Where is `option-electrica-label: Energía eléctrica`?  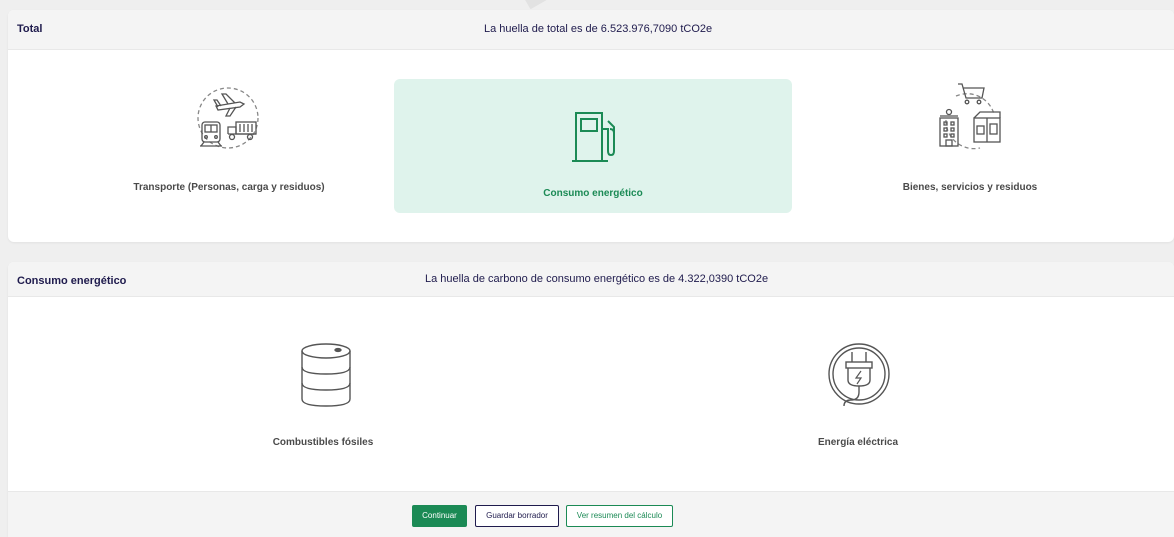
option-electrica-label: Energía eléctrica is located at coordinates (858, 442).